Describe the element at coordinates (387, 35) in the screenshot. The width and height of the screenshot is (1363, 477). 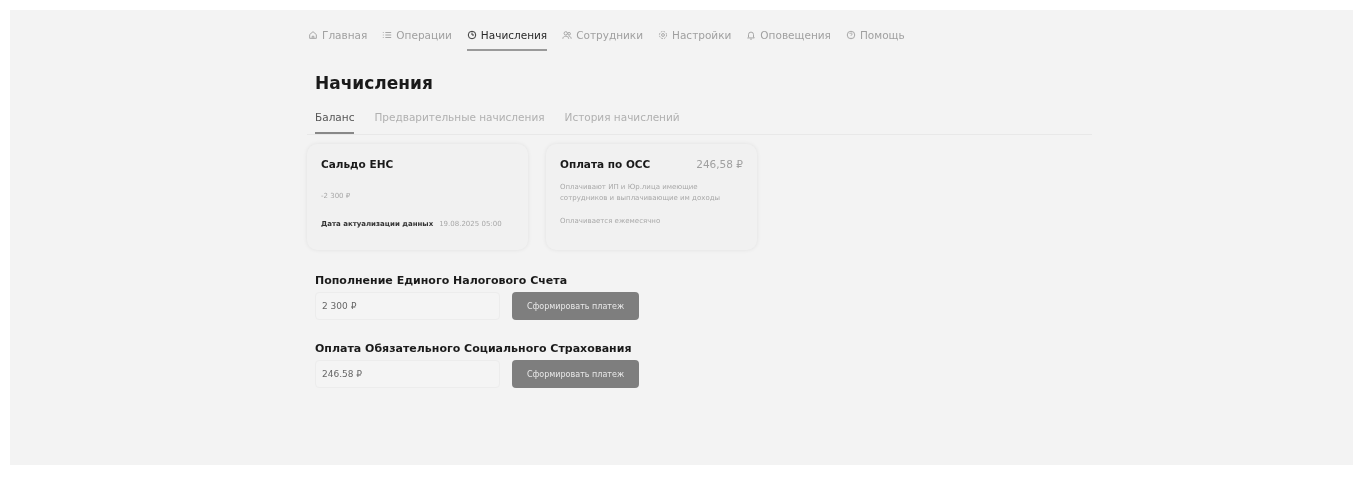
I see `list-icon` at that location.